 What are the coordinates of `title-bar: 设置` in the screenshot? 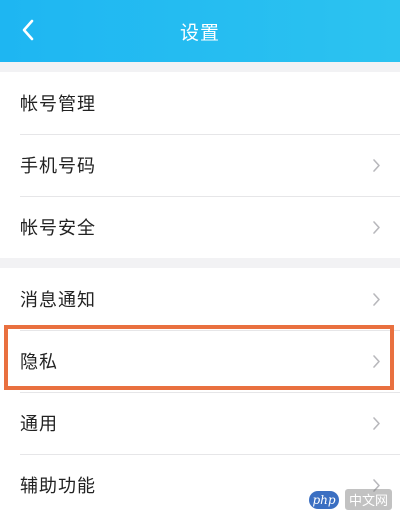 It's located at (200, 31).